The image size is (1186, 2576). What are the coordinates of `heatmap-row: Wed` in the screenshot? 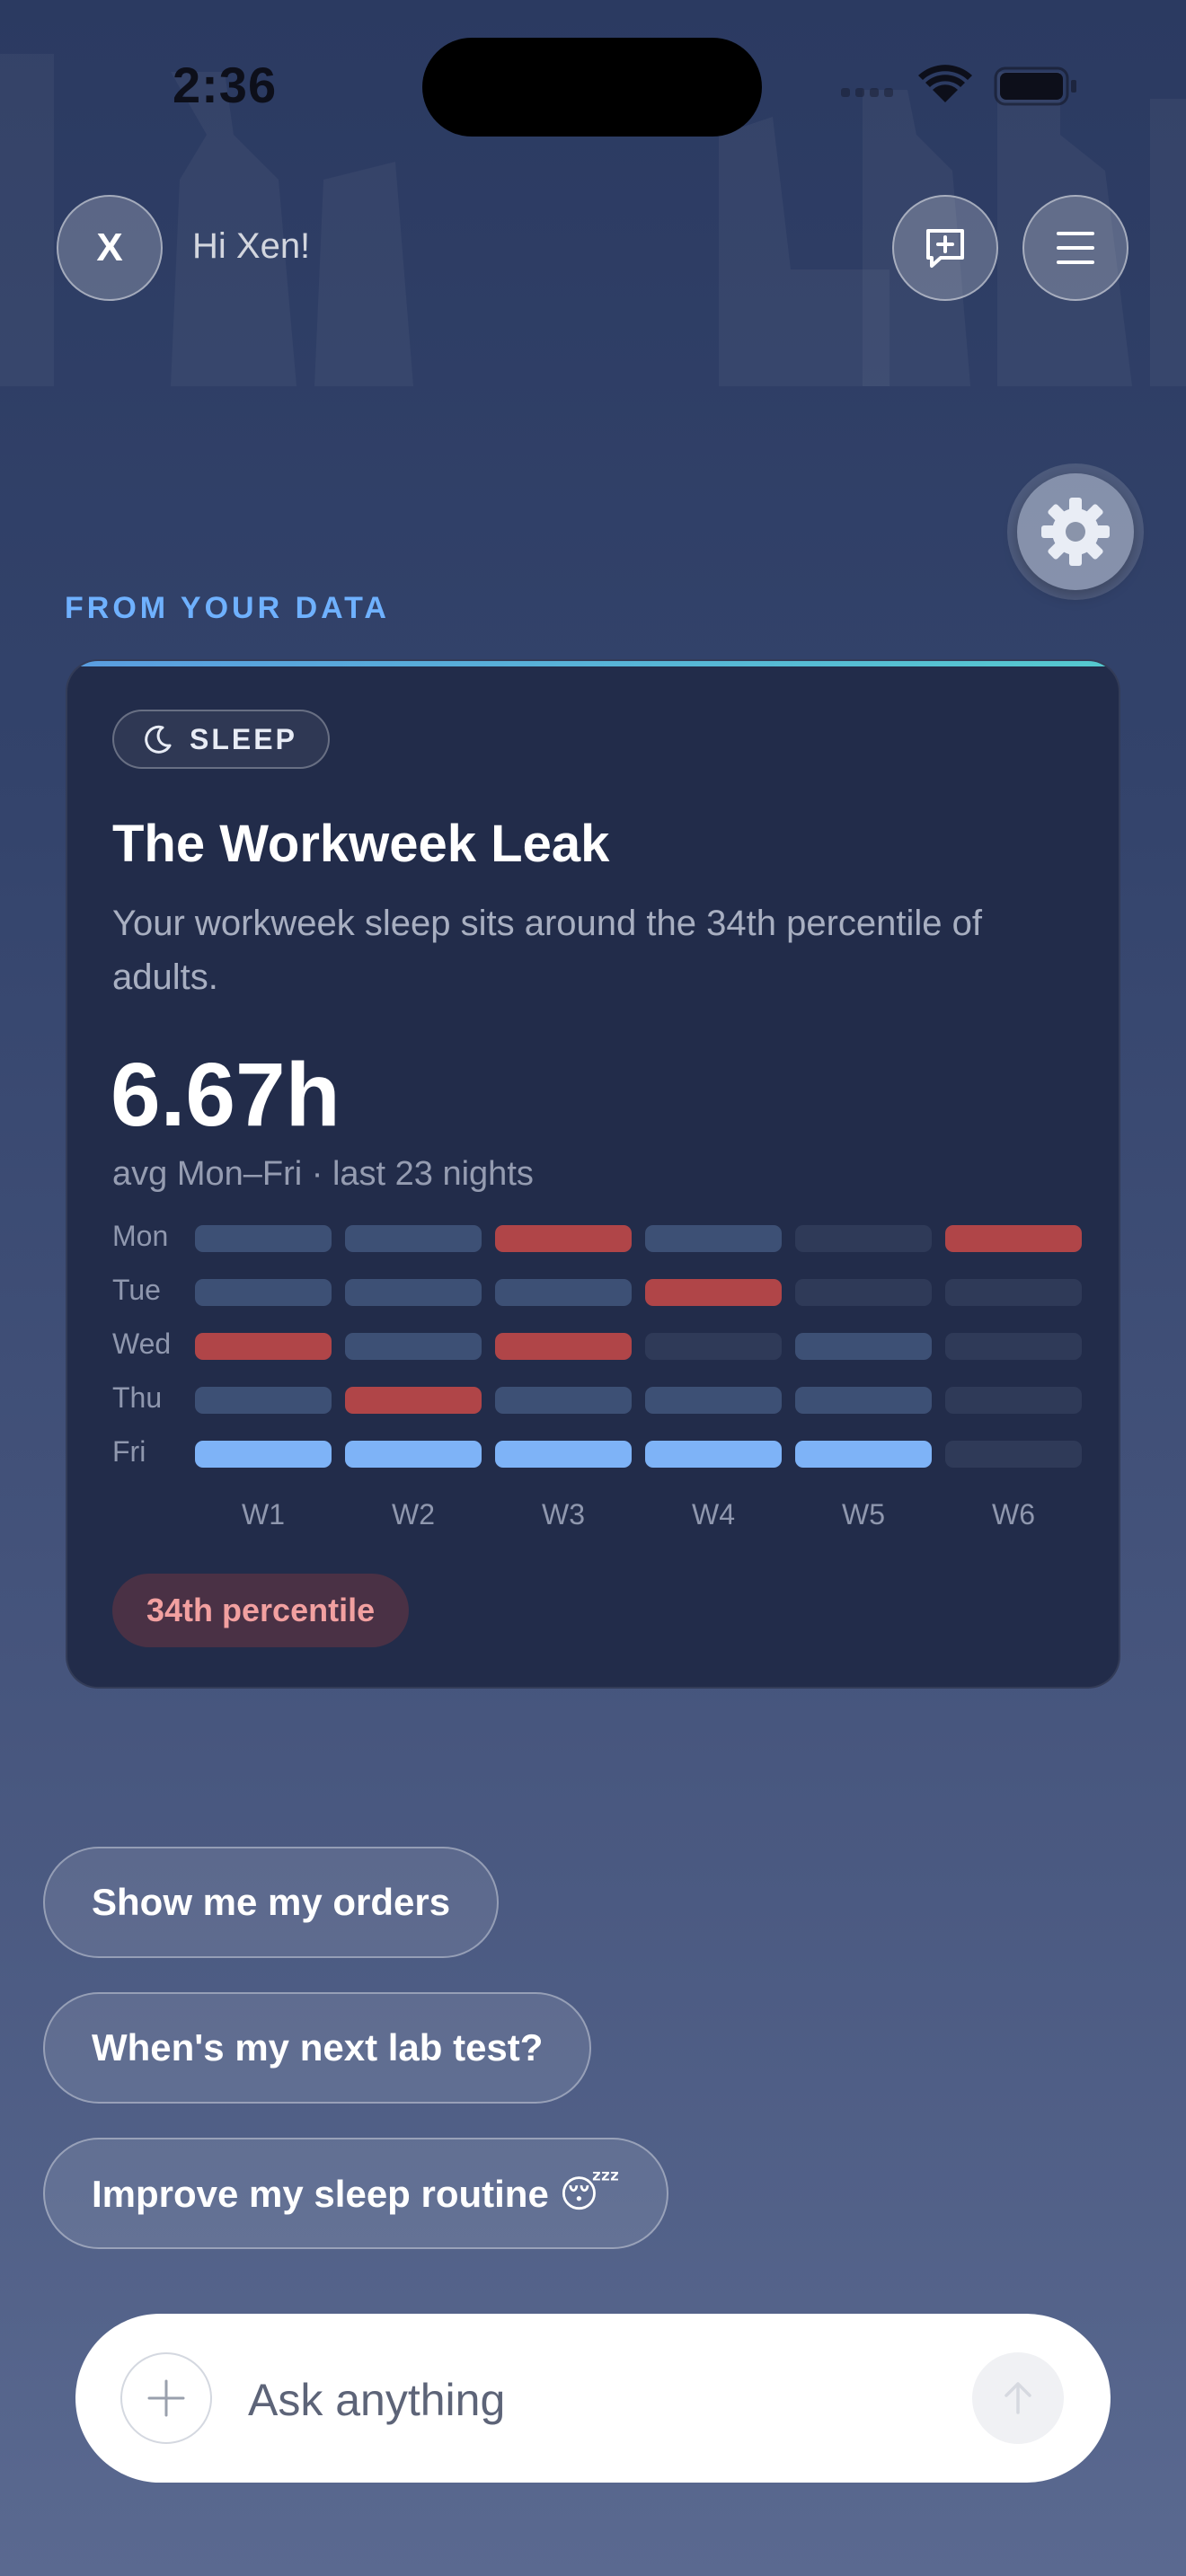 It's located at (606, 1344).